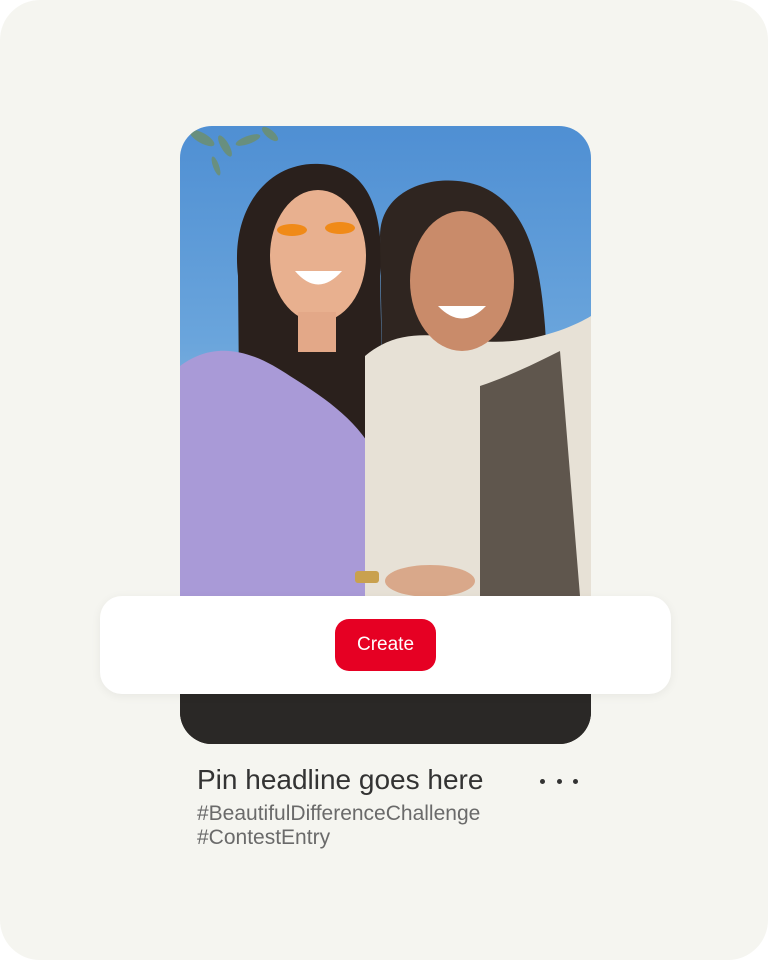 The height and width of the screenshot is (960, 768). What do you see at coordinates (340, 779) in the screenshot?
I see `pin-headline: Pin headline goes here` at bounding box center [340, 779].